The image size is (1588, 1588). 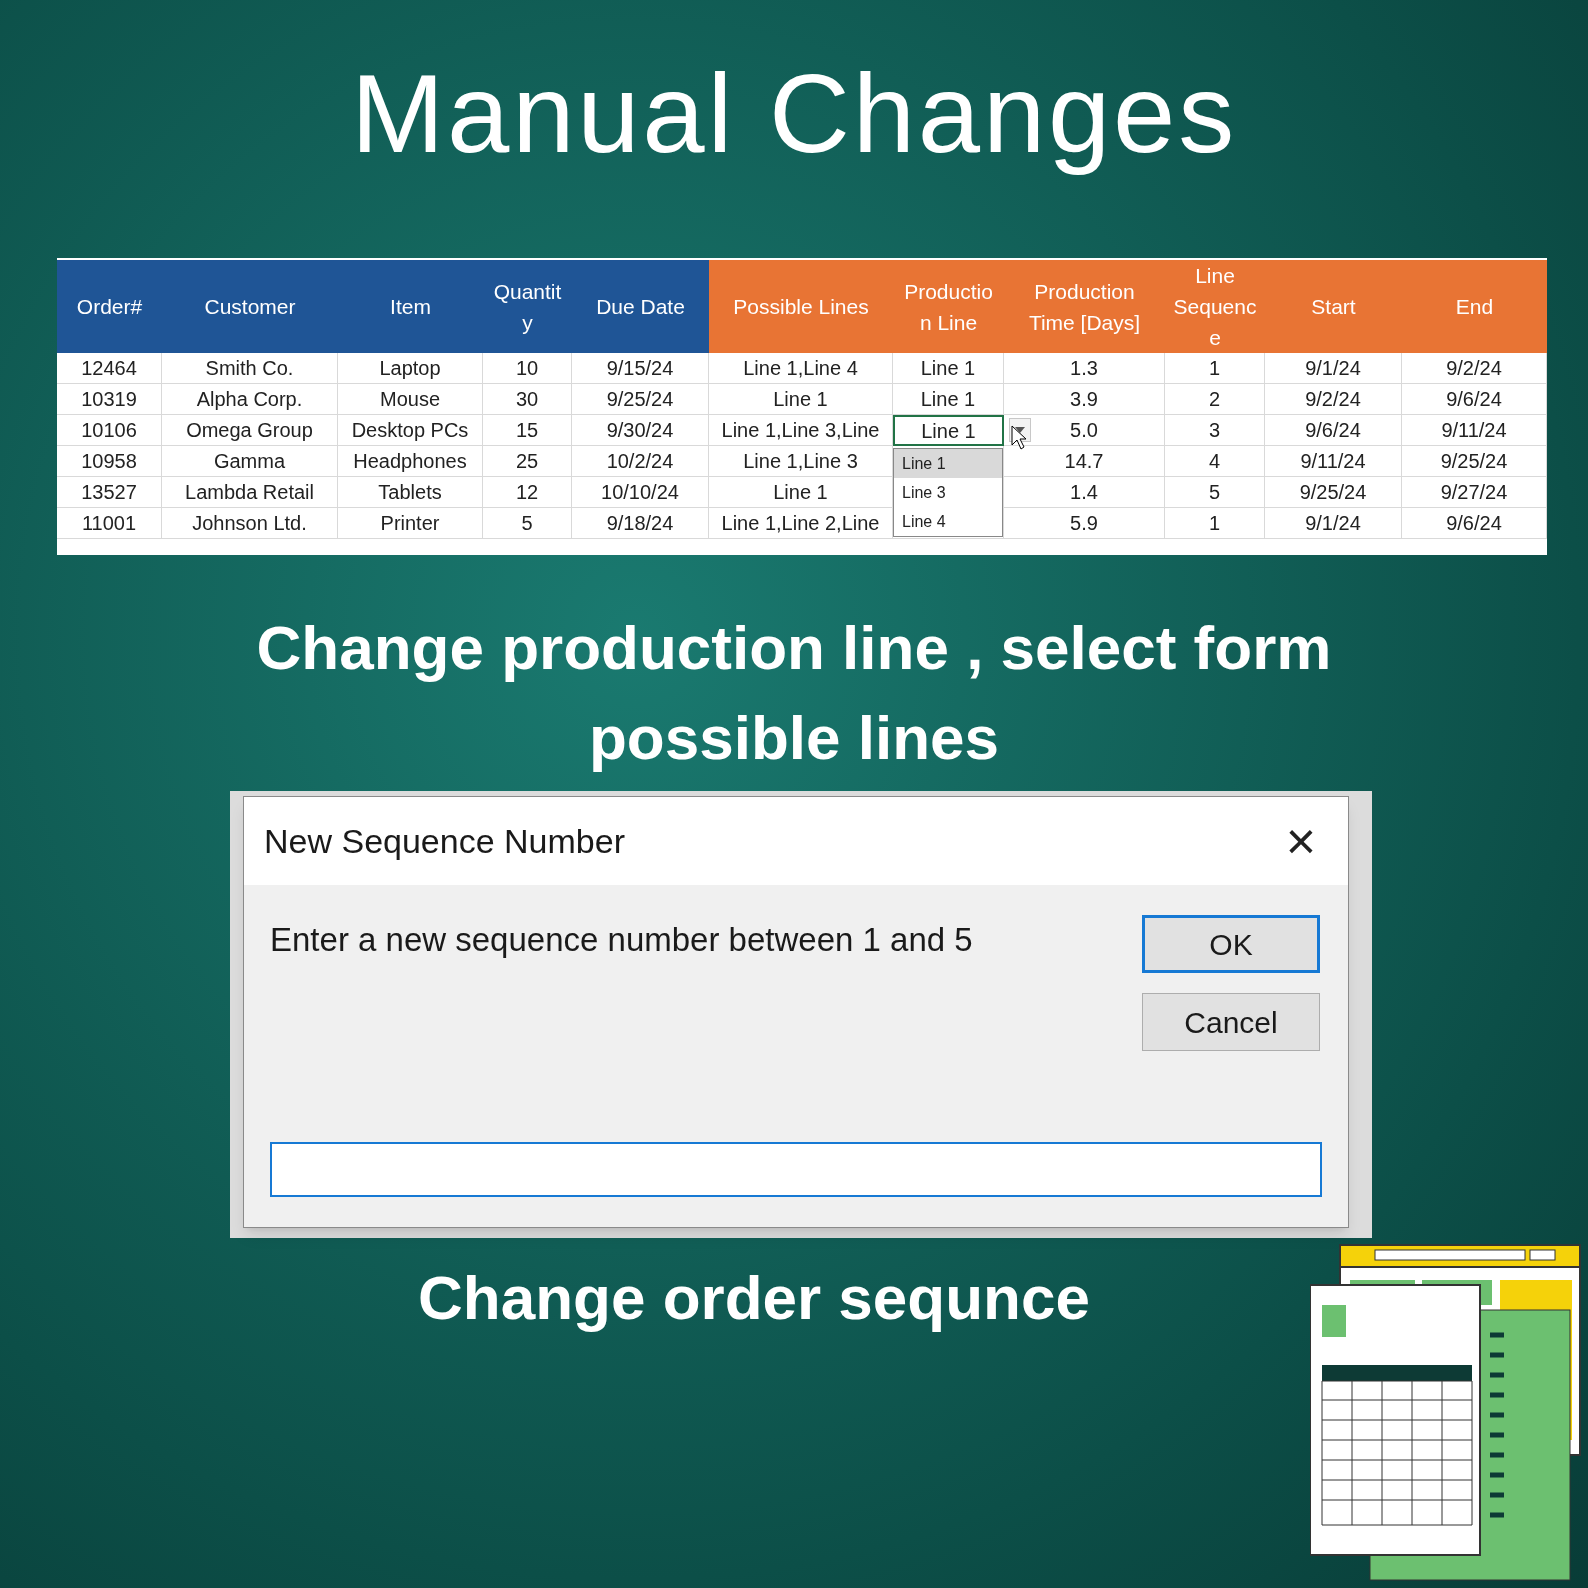 I want to click on cursor-icon, so click(x=1019, y=438).